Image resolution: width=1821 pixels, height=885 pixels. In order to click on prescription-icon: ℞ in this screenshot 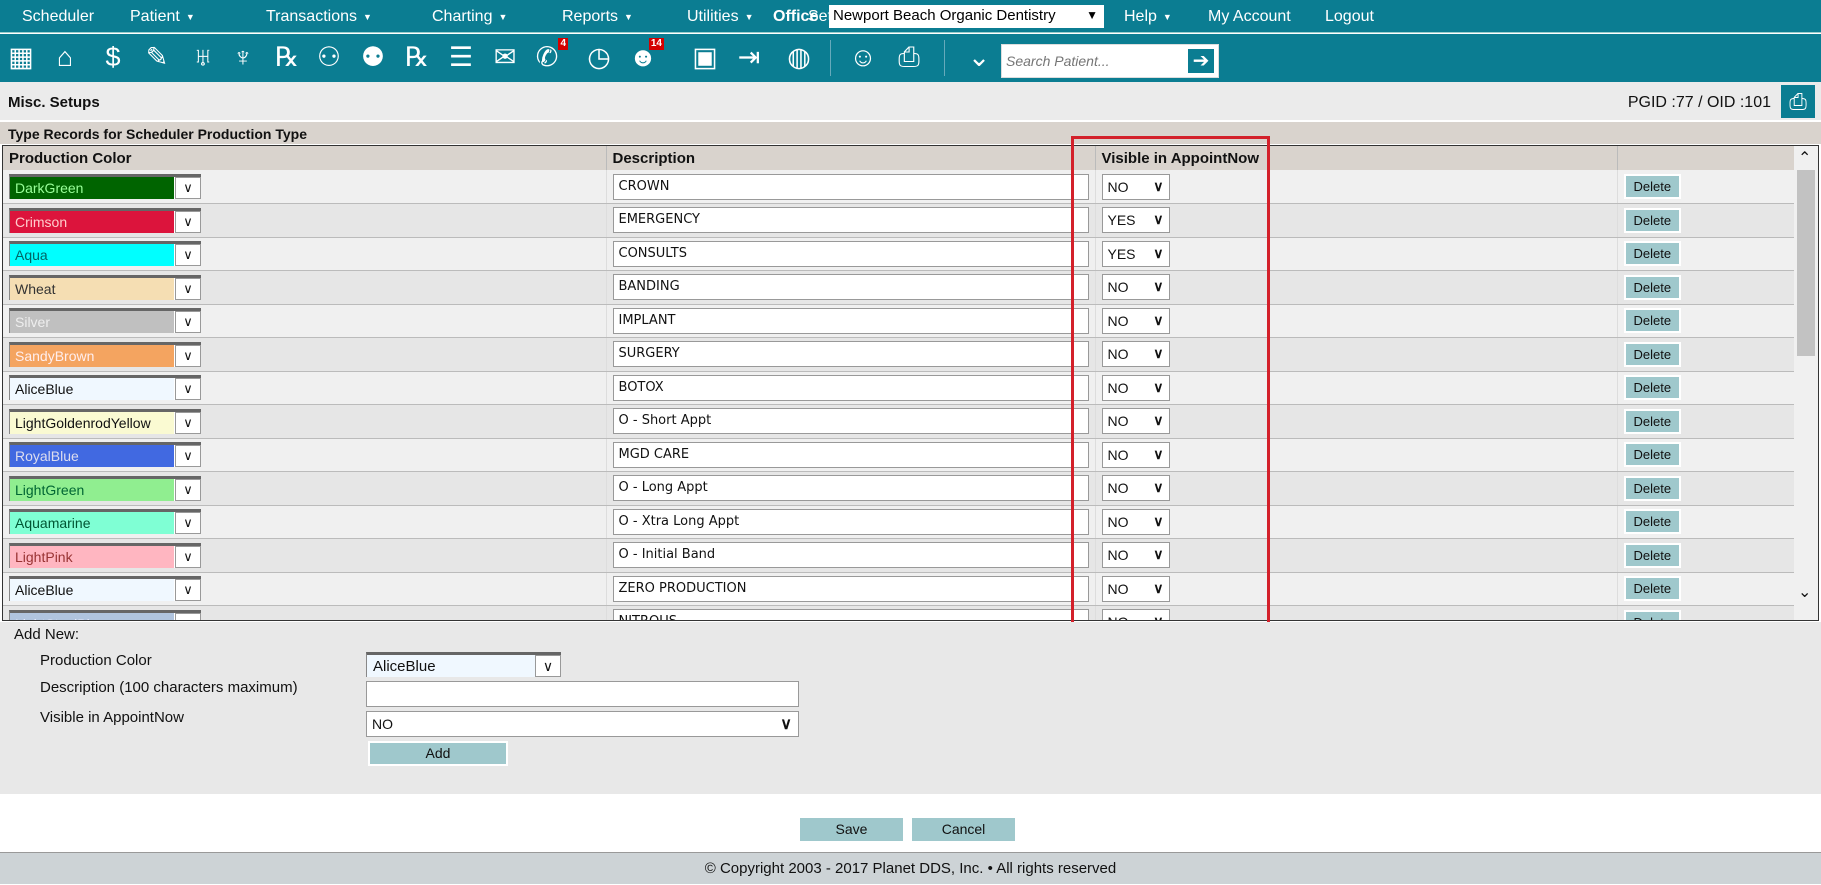, I will do `click(417, 57)`.